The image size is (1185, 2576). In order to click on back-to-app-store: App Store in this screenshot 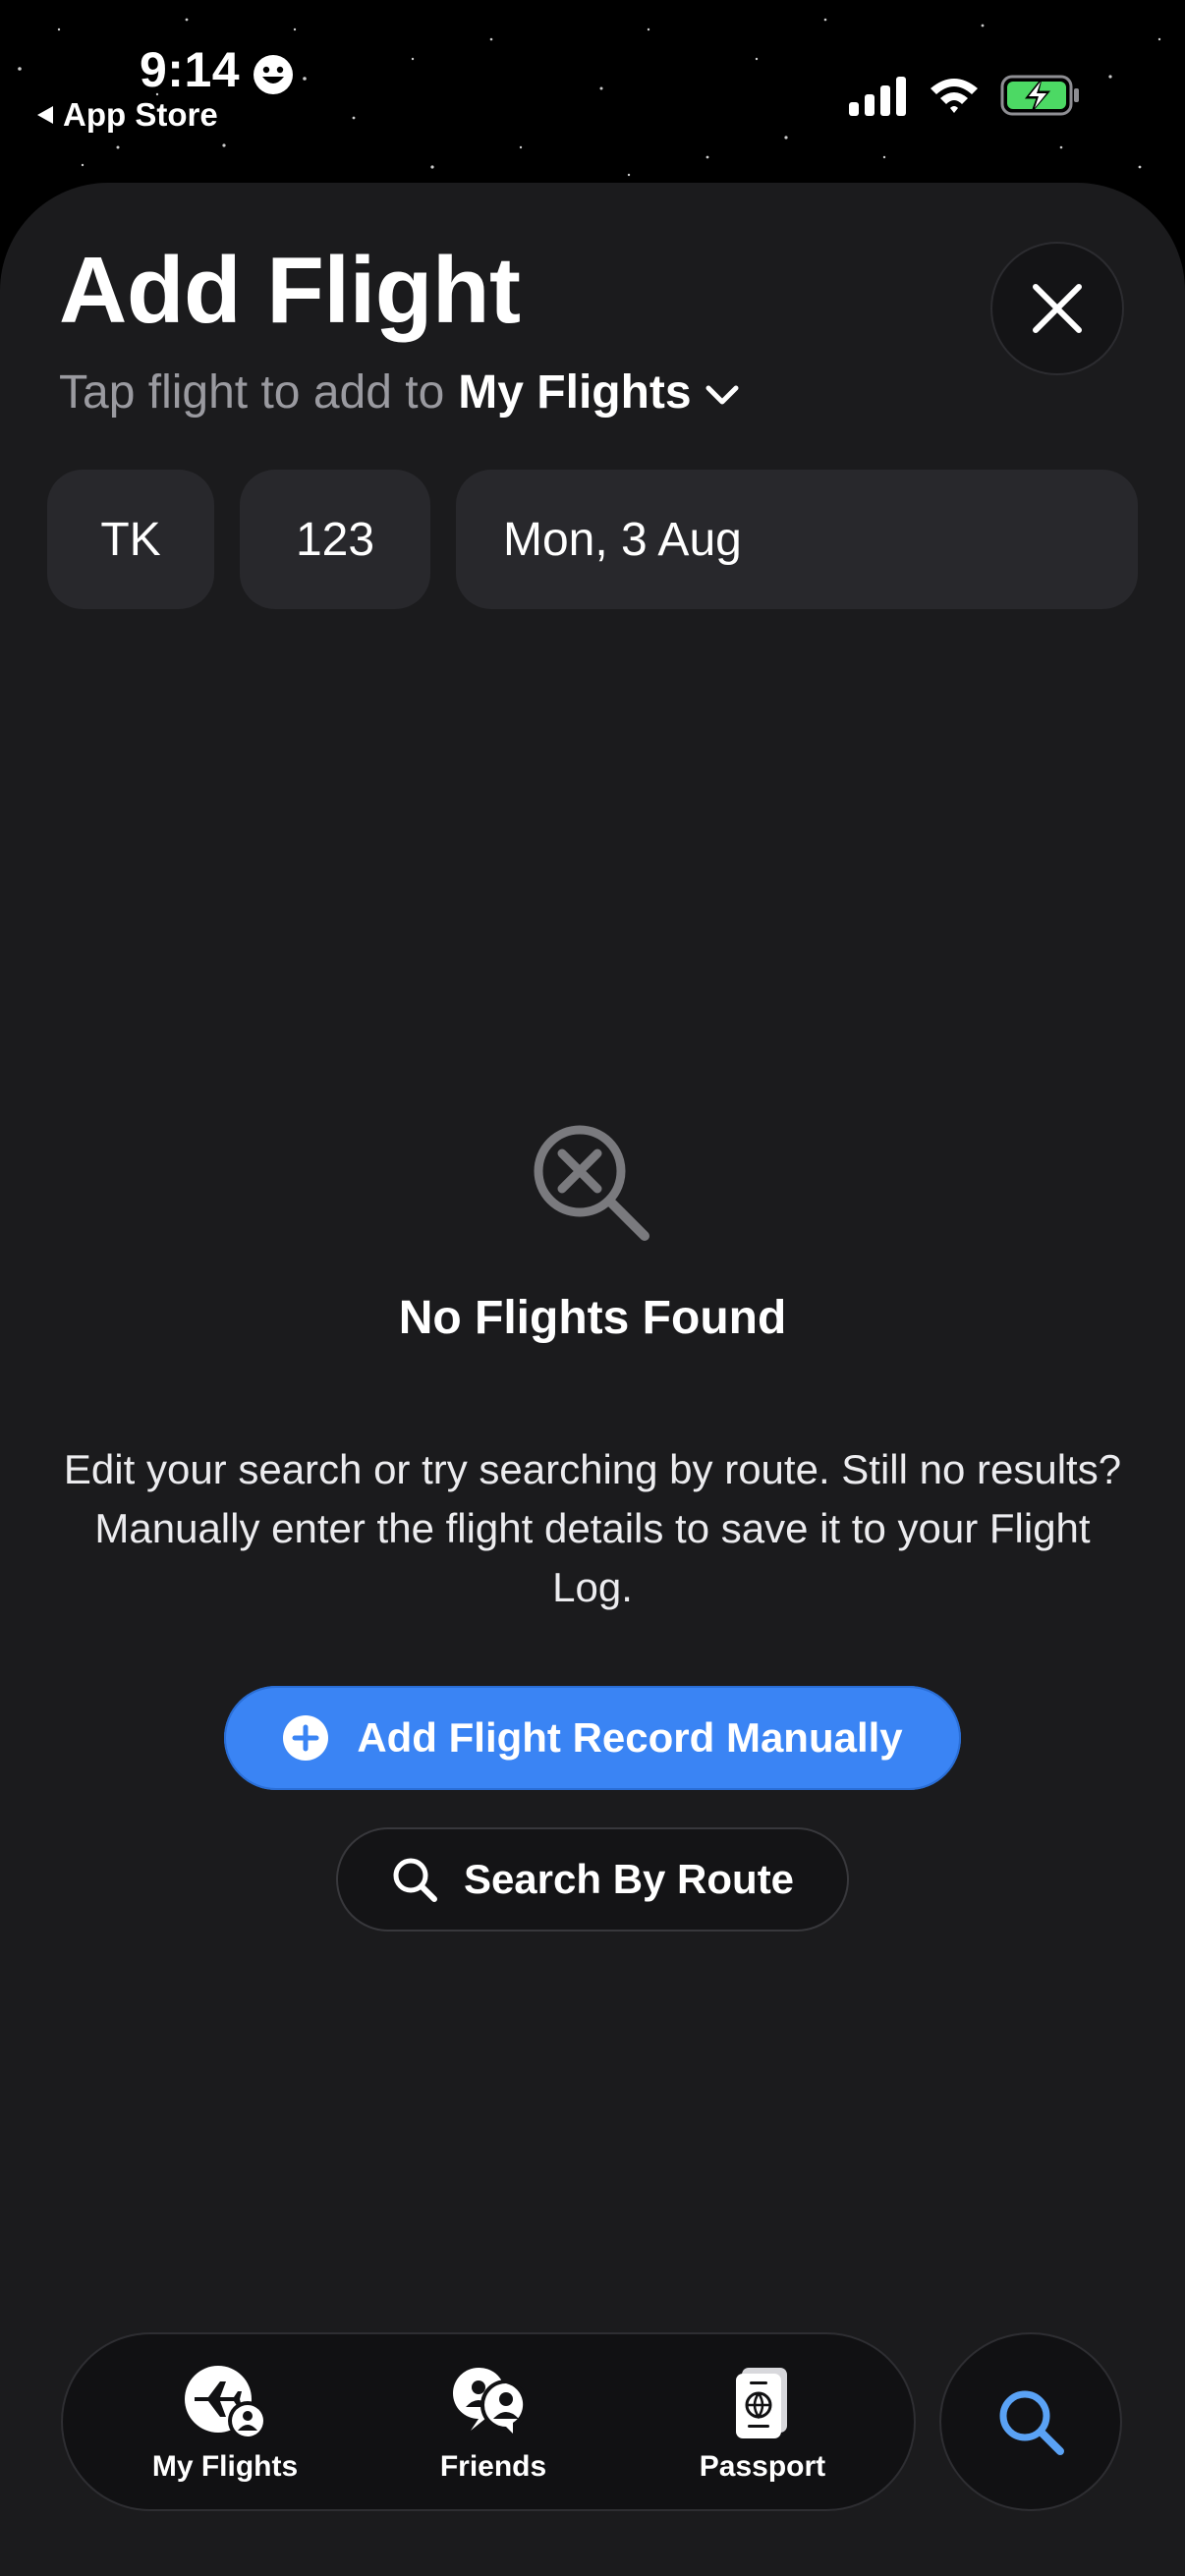, I will do `click(127, 115)`.